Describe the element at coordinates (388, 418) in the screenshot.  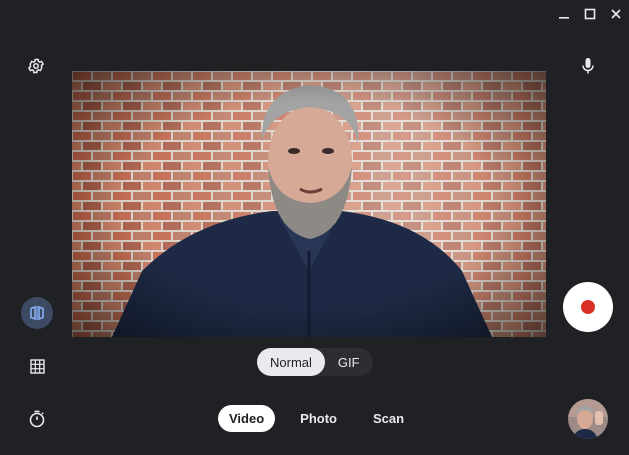
I see `tab-scan: Scan` at that location.